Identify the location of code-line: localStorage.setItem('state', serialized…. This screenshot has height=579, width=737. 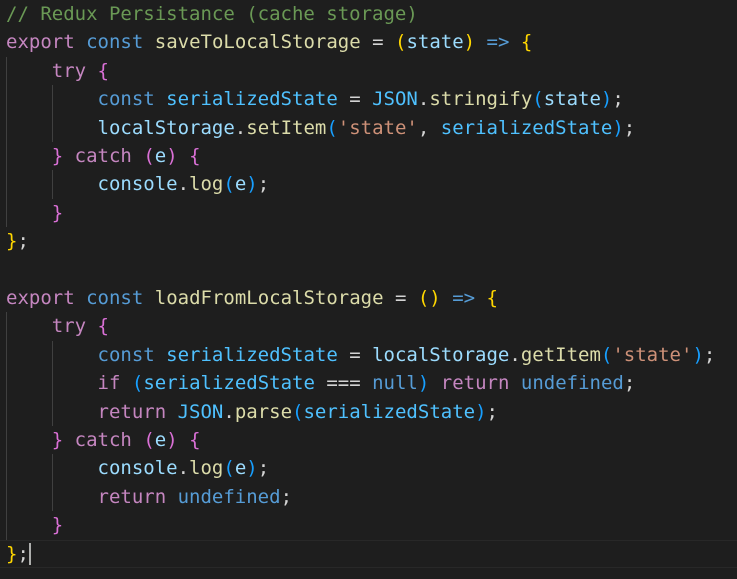
(321, 128).